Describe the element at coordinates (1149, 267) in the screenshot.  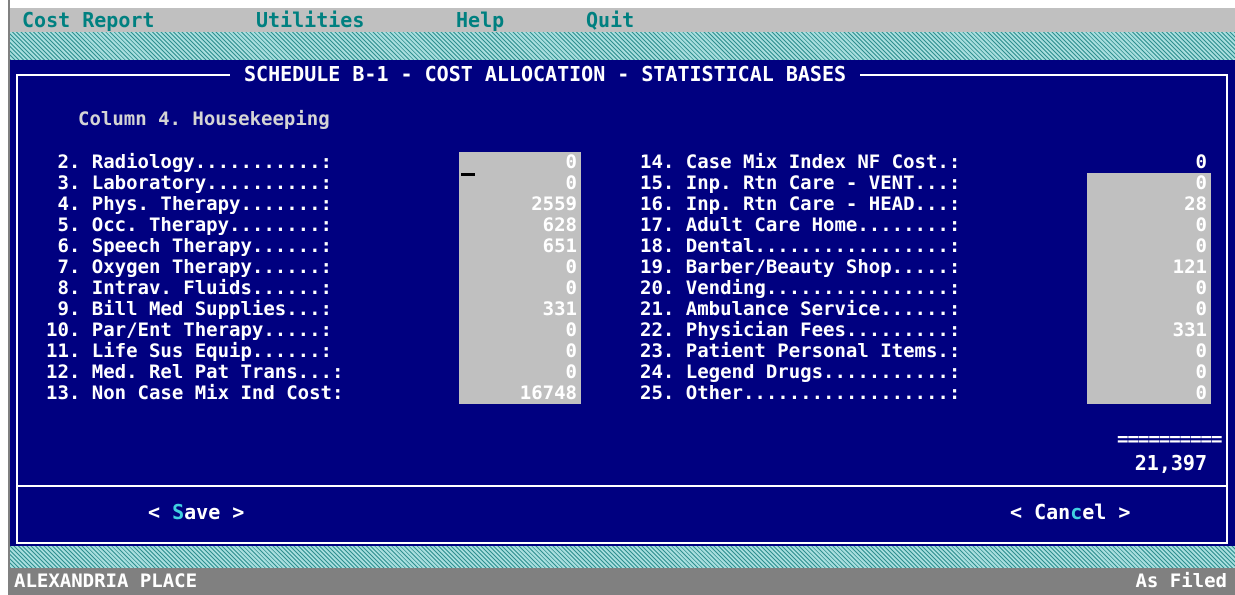
I see `field-barber-beauty-shop: 121` at that location.